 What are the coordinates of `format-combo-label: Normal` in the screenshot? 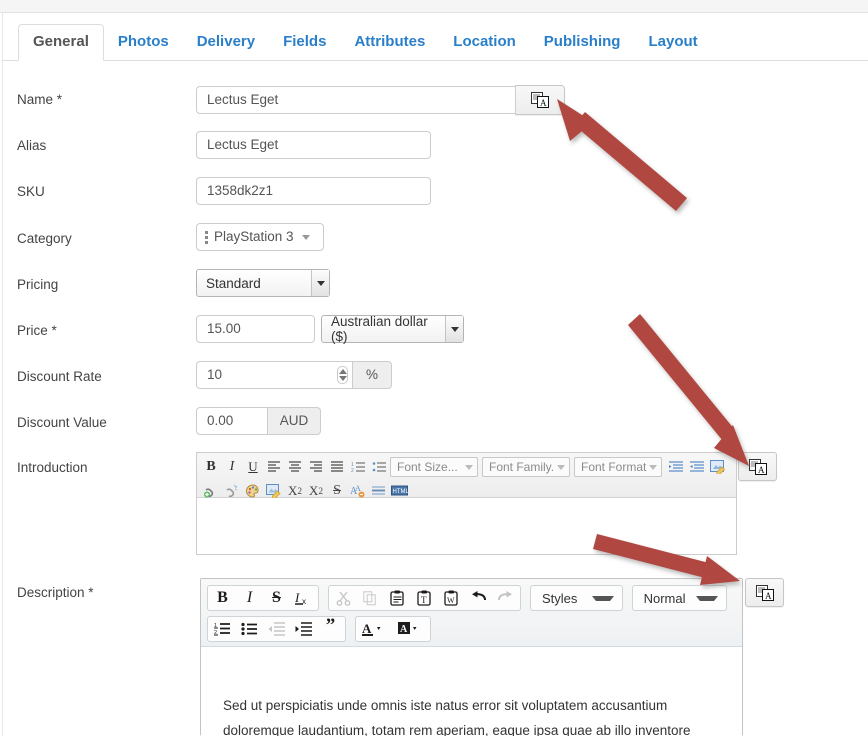 It's located at (664, 598).